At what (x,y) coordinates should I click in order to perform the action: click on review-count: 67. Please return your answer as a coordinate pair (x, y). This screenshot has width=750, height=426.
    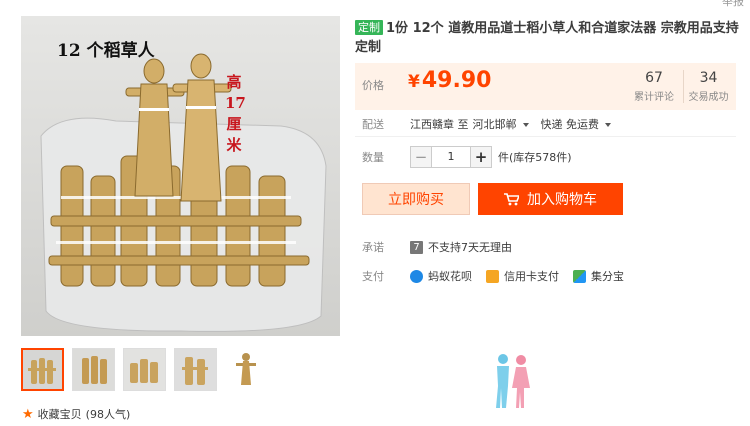
    Looking at the image, I should click on (654, 78).